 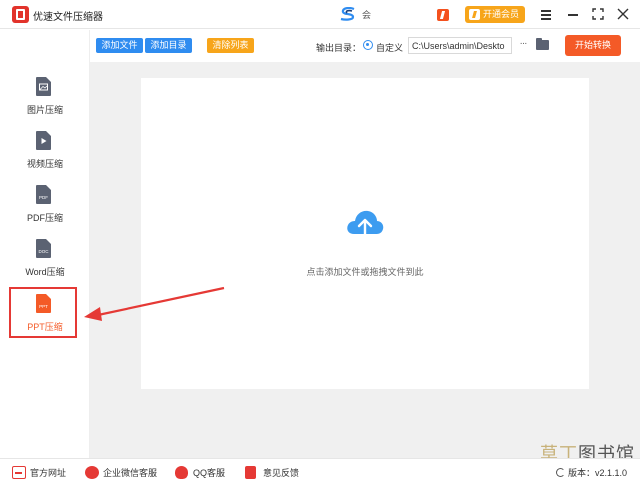 I want to click on highlight-box, so click(x=43, y=312).